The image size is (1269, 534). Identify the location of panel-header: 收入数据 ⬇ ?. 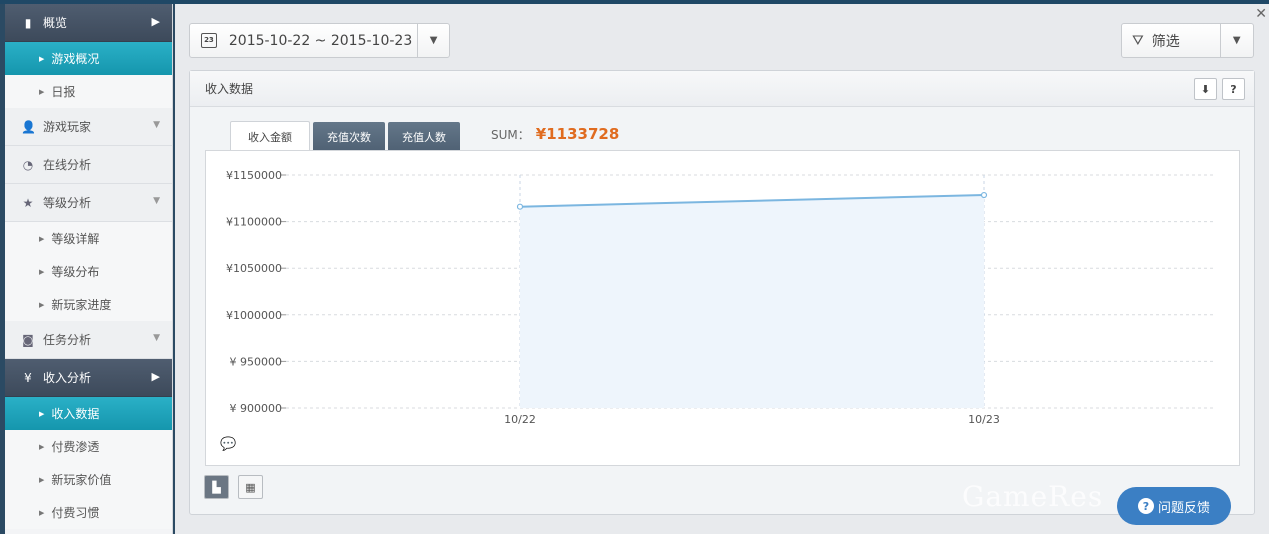
(722, 89).